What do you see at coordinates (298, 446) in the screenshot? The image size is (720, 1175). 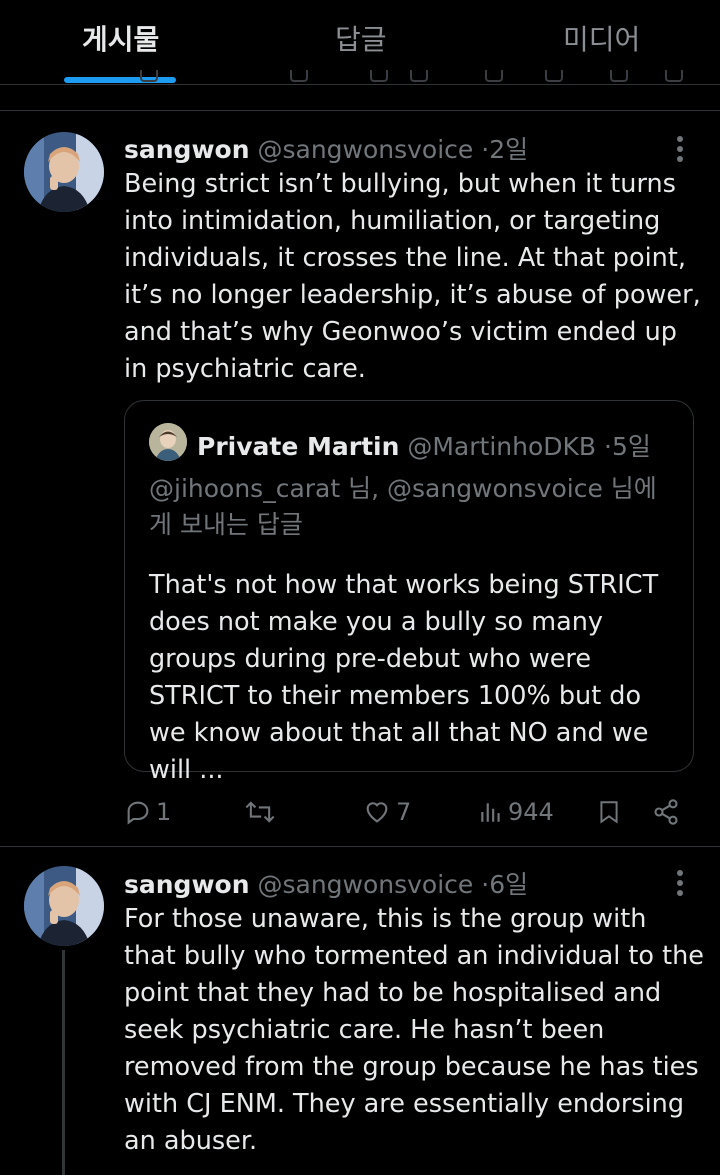 I see `quote-author-name: Private Martin` at bounding box center [298, 446].